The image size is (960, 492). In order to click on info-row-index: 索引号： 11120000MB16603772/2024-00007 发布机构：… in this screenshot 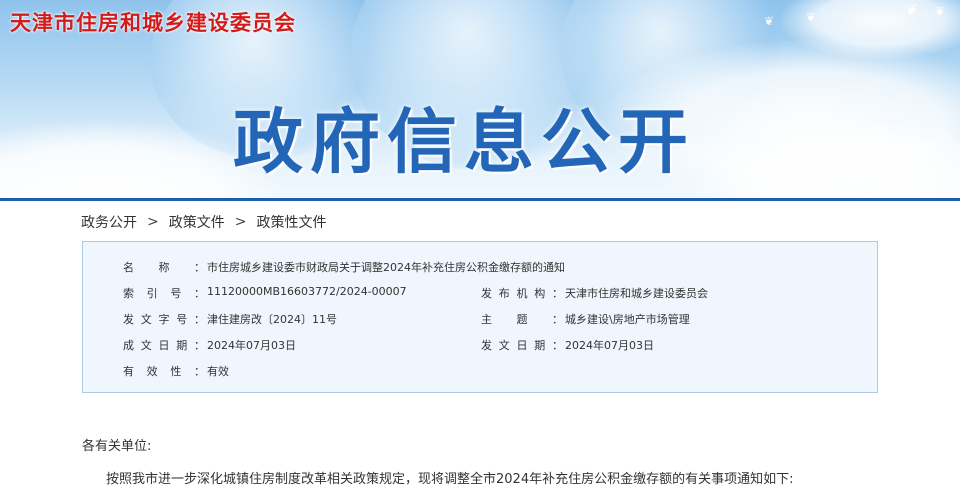, I will do `click(480, 294)`.